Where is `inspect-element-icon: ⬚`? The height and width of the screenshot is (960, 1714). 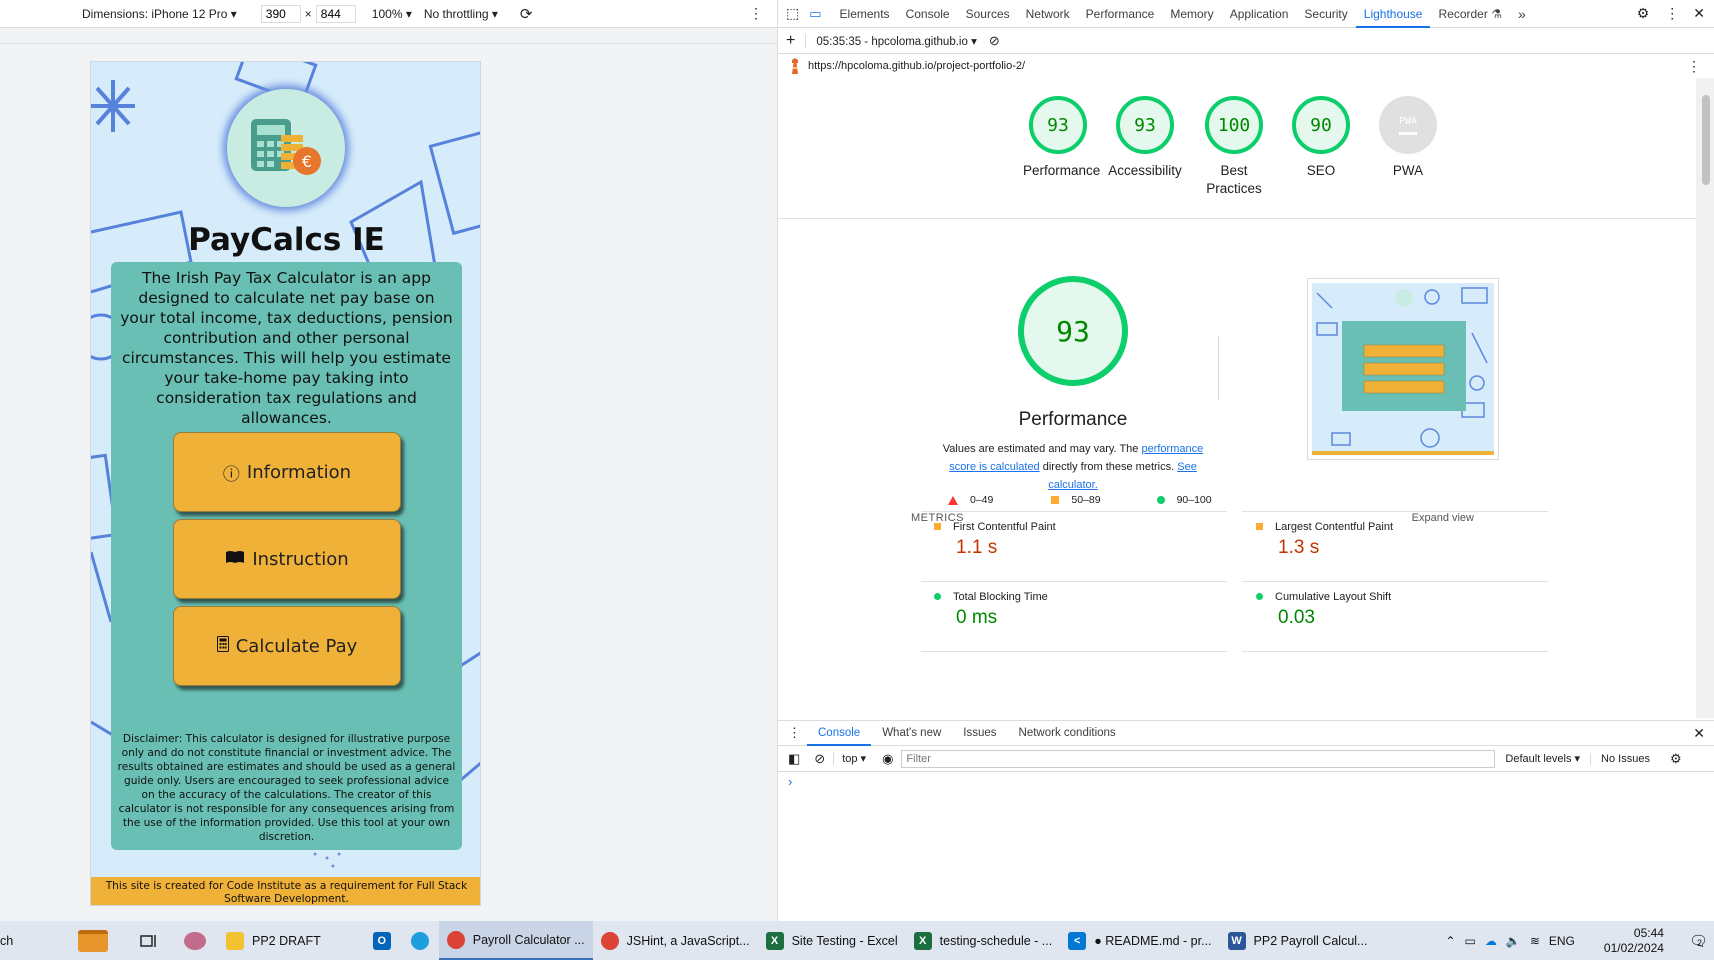 inspect-element-icon: ⬚ is located at coordinates (791, 13).